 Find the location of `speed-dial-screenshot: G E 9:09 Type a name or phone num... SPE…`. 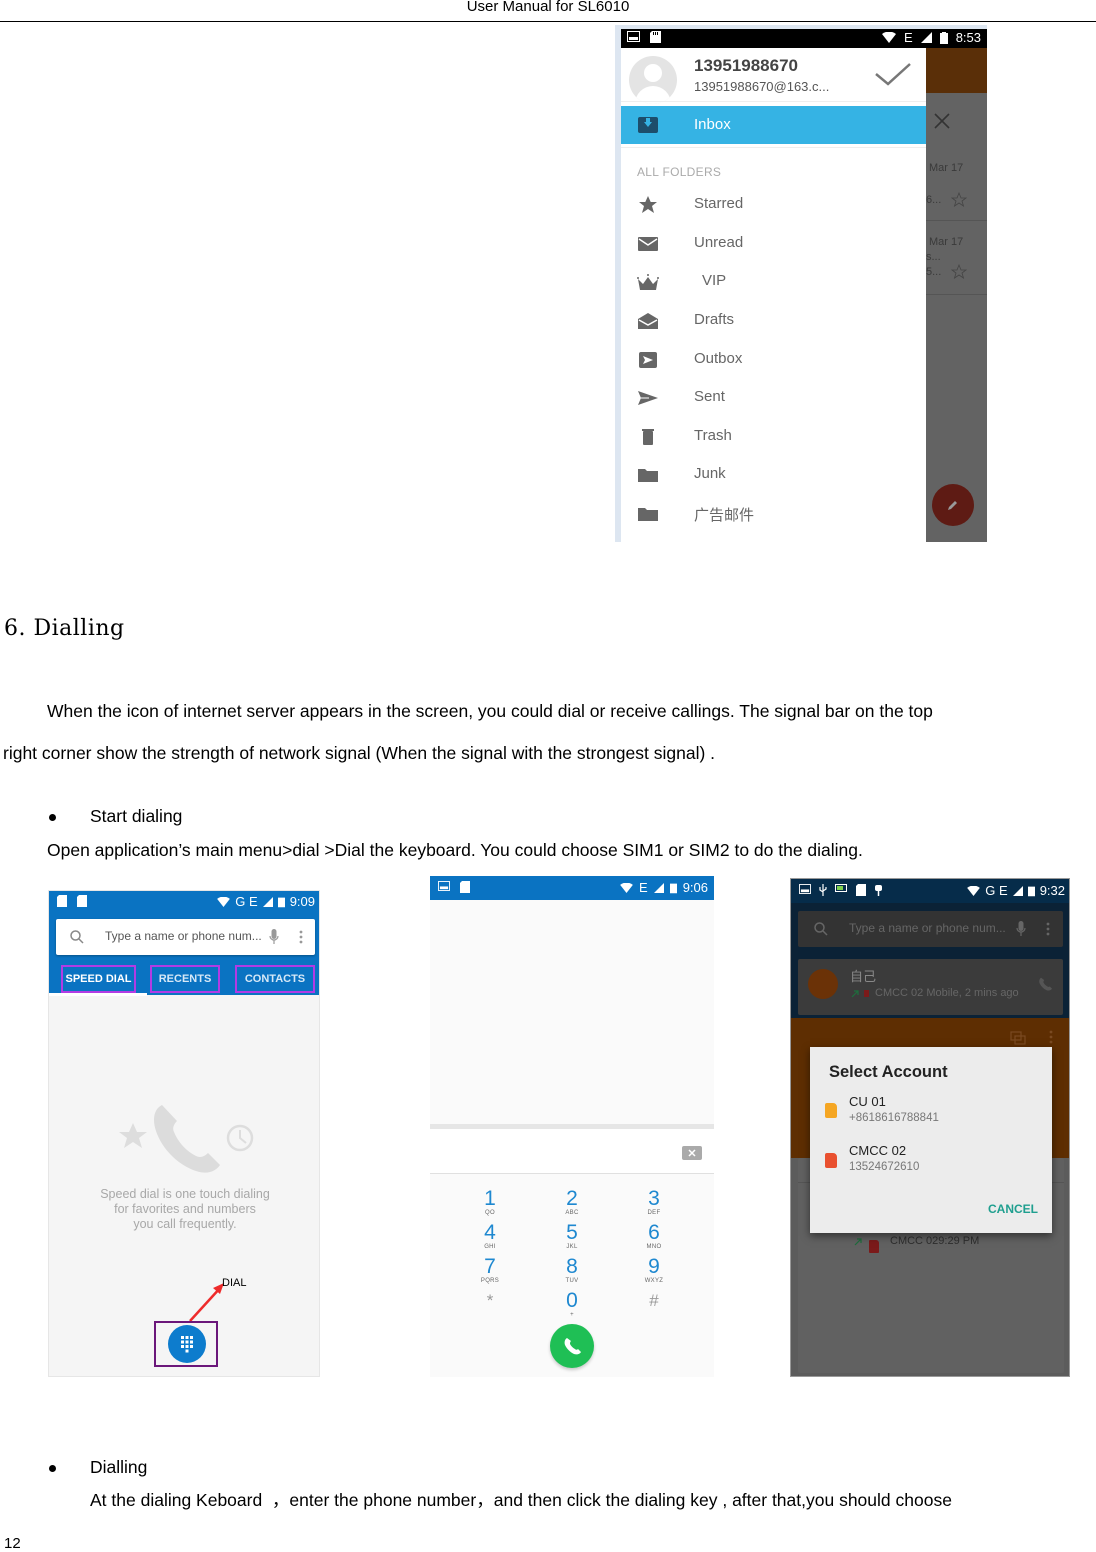

speed-dial-screenshot: G E 9:09 Type a name or phone num... SPE… is located at coordinates (184, 1133).